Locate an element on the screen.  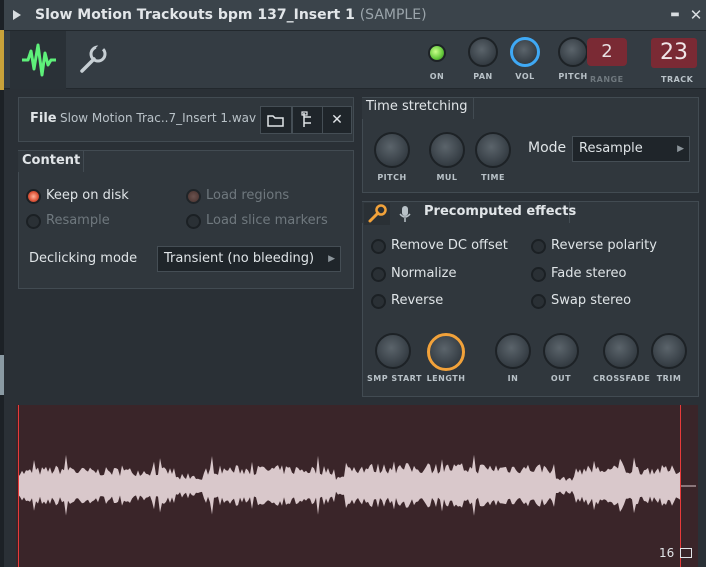
ts-mul-knob is located at coordinates (447, 150).